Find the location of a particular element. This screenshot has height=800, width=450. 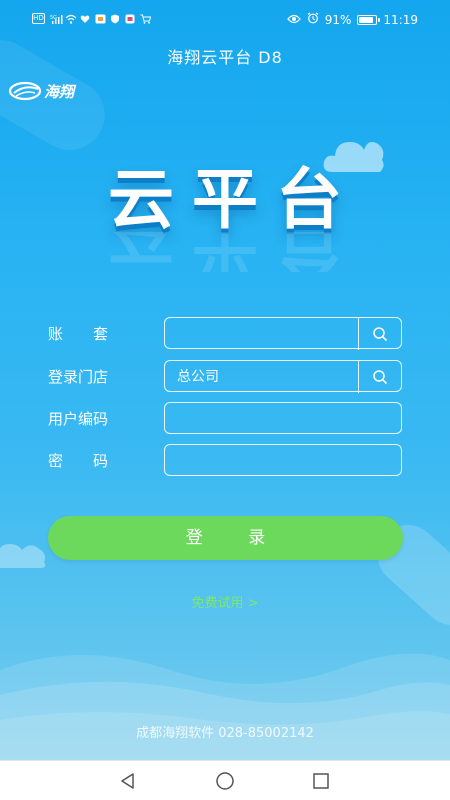

signal-5g-icon: 5G is located at coordinates (56, 19).